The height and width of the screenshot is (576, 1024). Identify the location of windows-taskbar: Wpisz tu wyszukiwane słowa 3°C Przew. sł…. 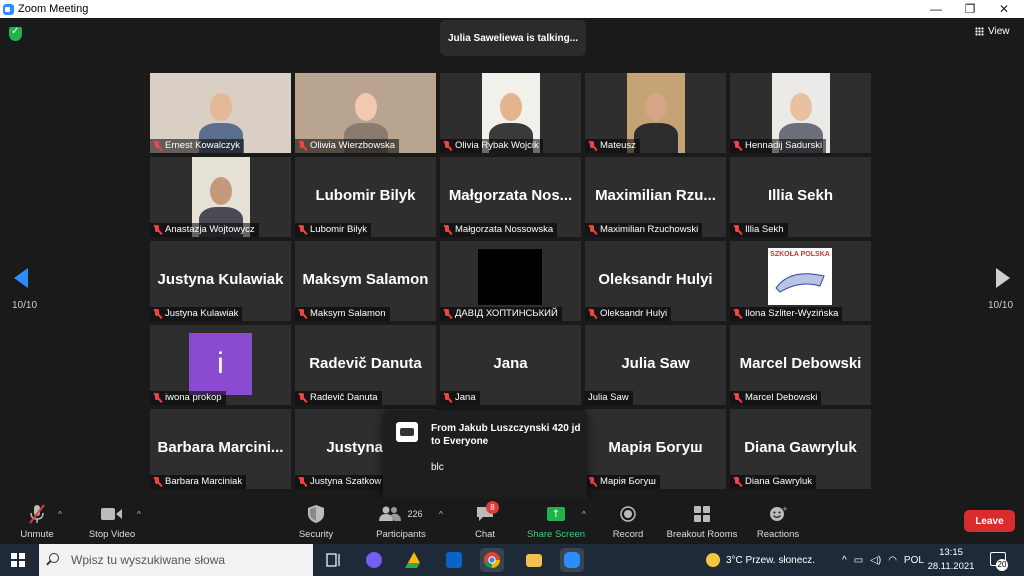
(512, 560).